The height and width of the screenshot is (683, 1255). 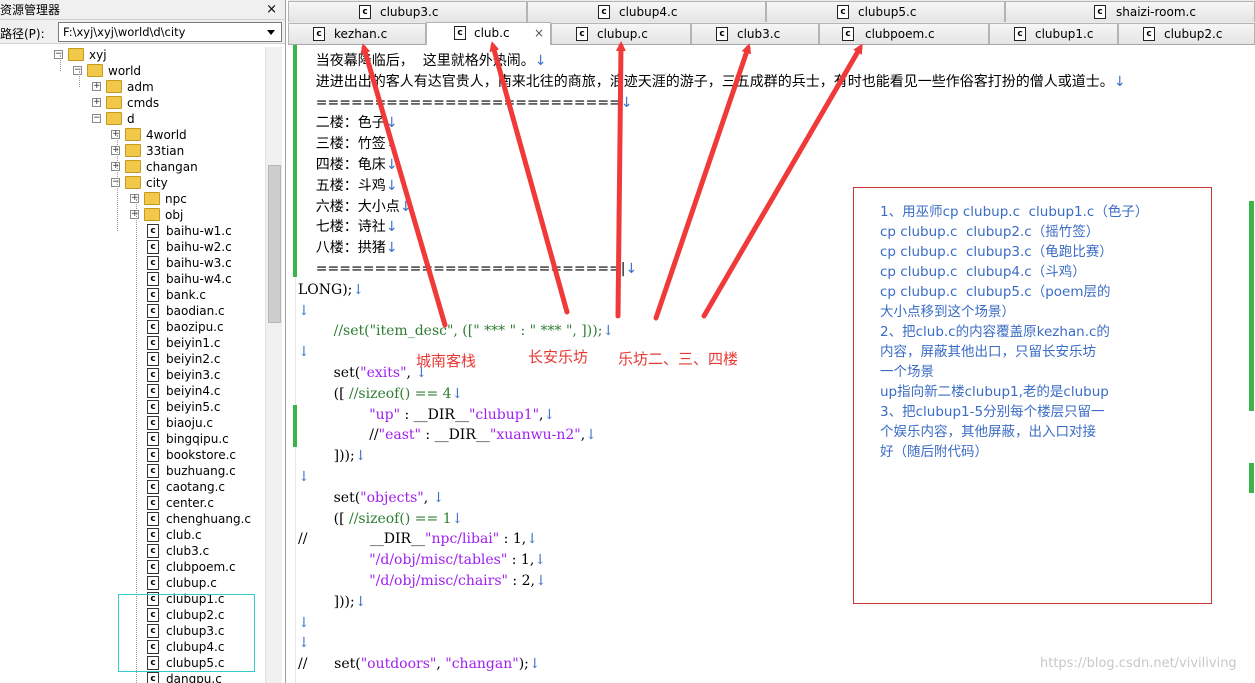 I want to click on tree-item-label: cmds, so click(x=143, y=103).